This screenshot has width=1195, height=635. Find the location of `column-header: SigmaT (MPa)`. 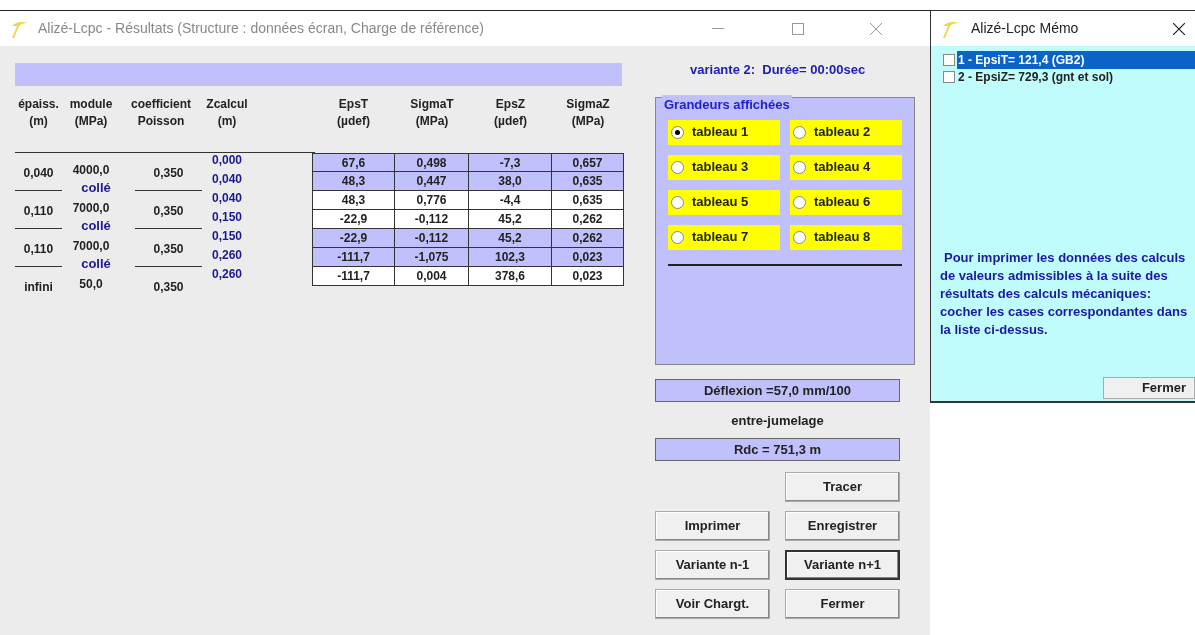

column-header: SigmaT (MPa) is located at coordinates (432, 113).